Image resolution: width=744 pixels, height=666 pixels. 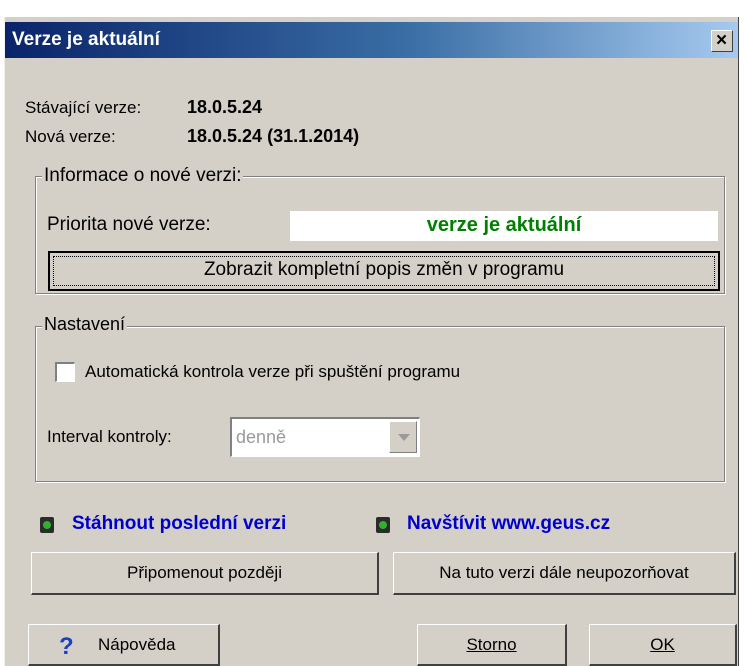 What do you see at coordinates (65, 372) in the screenshot?
I see `auto-check-checkbox` at bounding box center [65, 372].